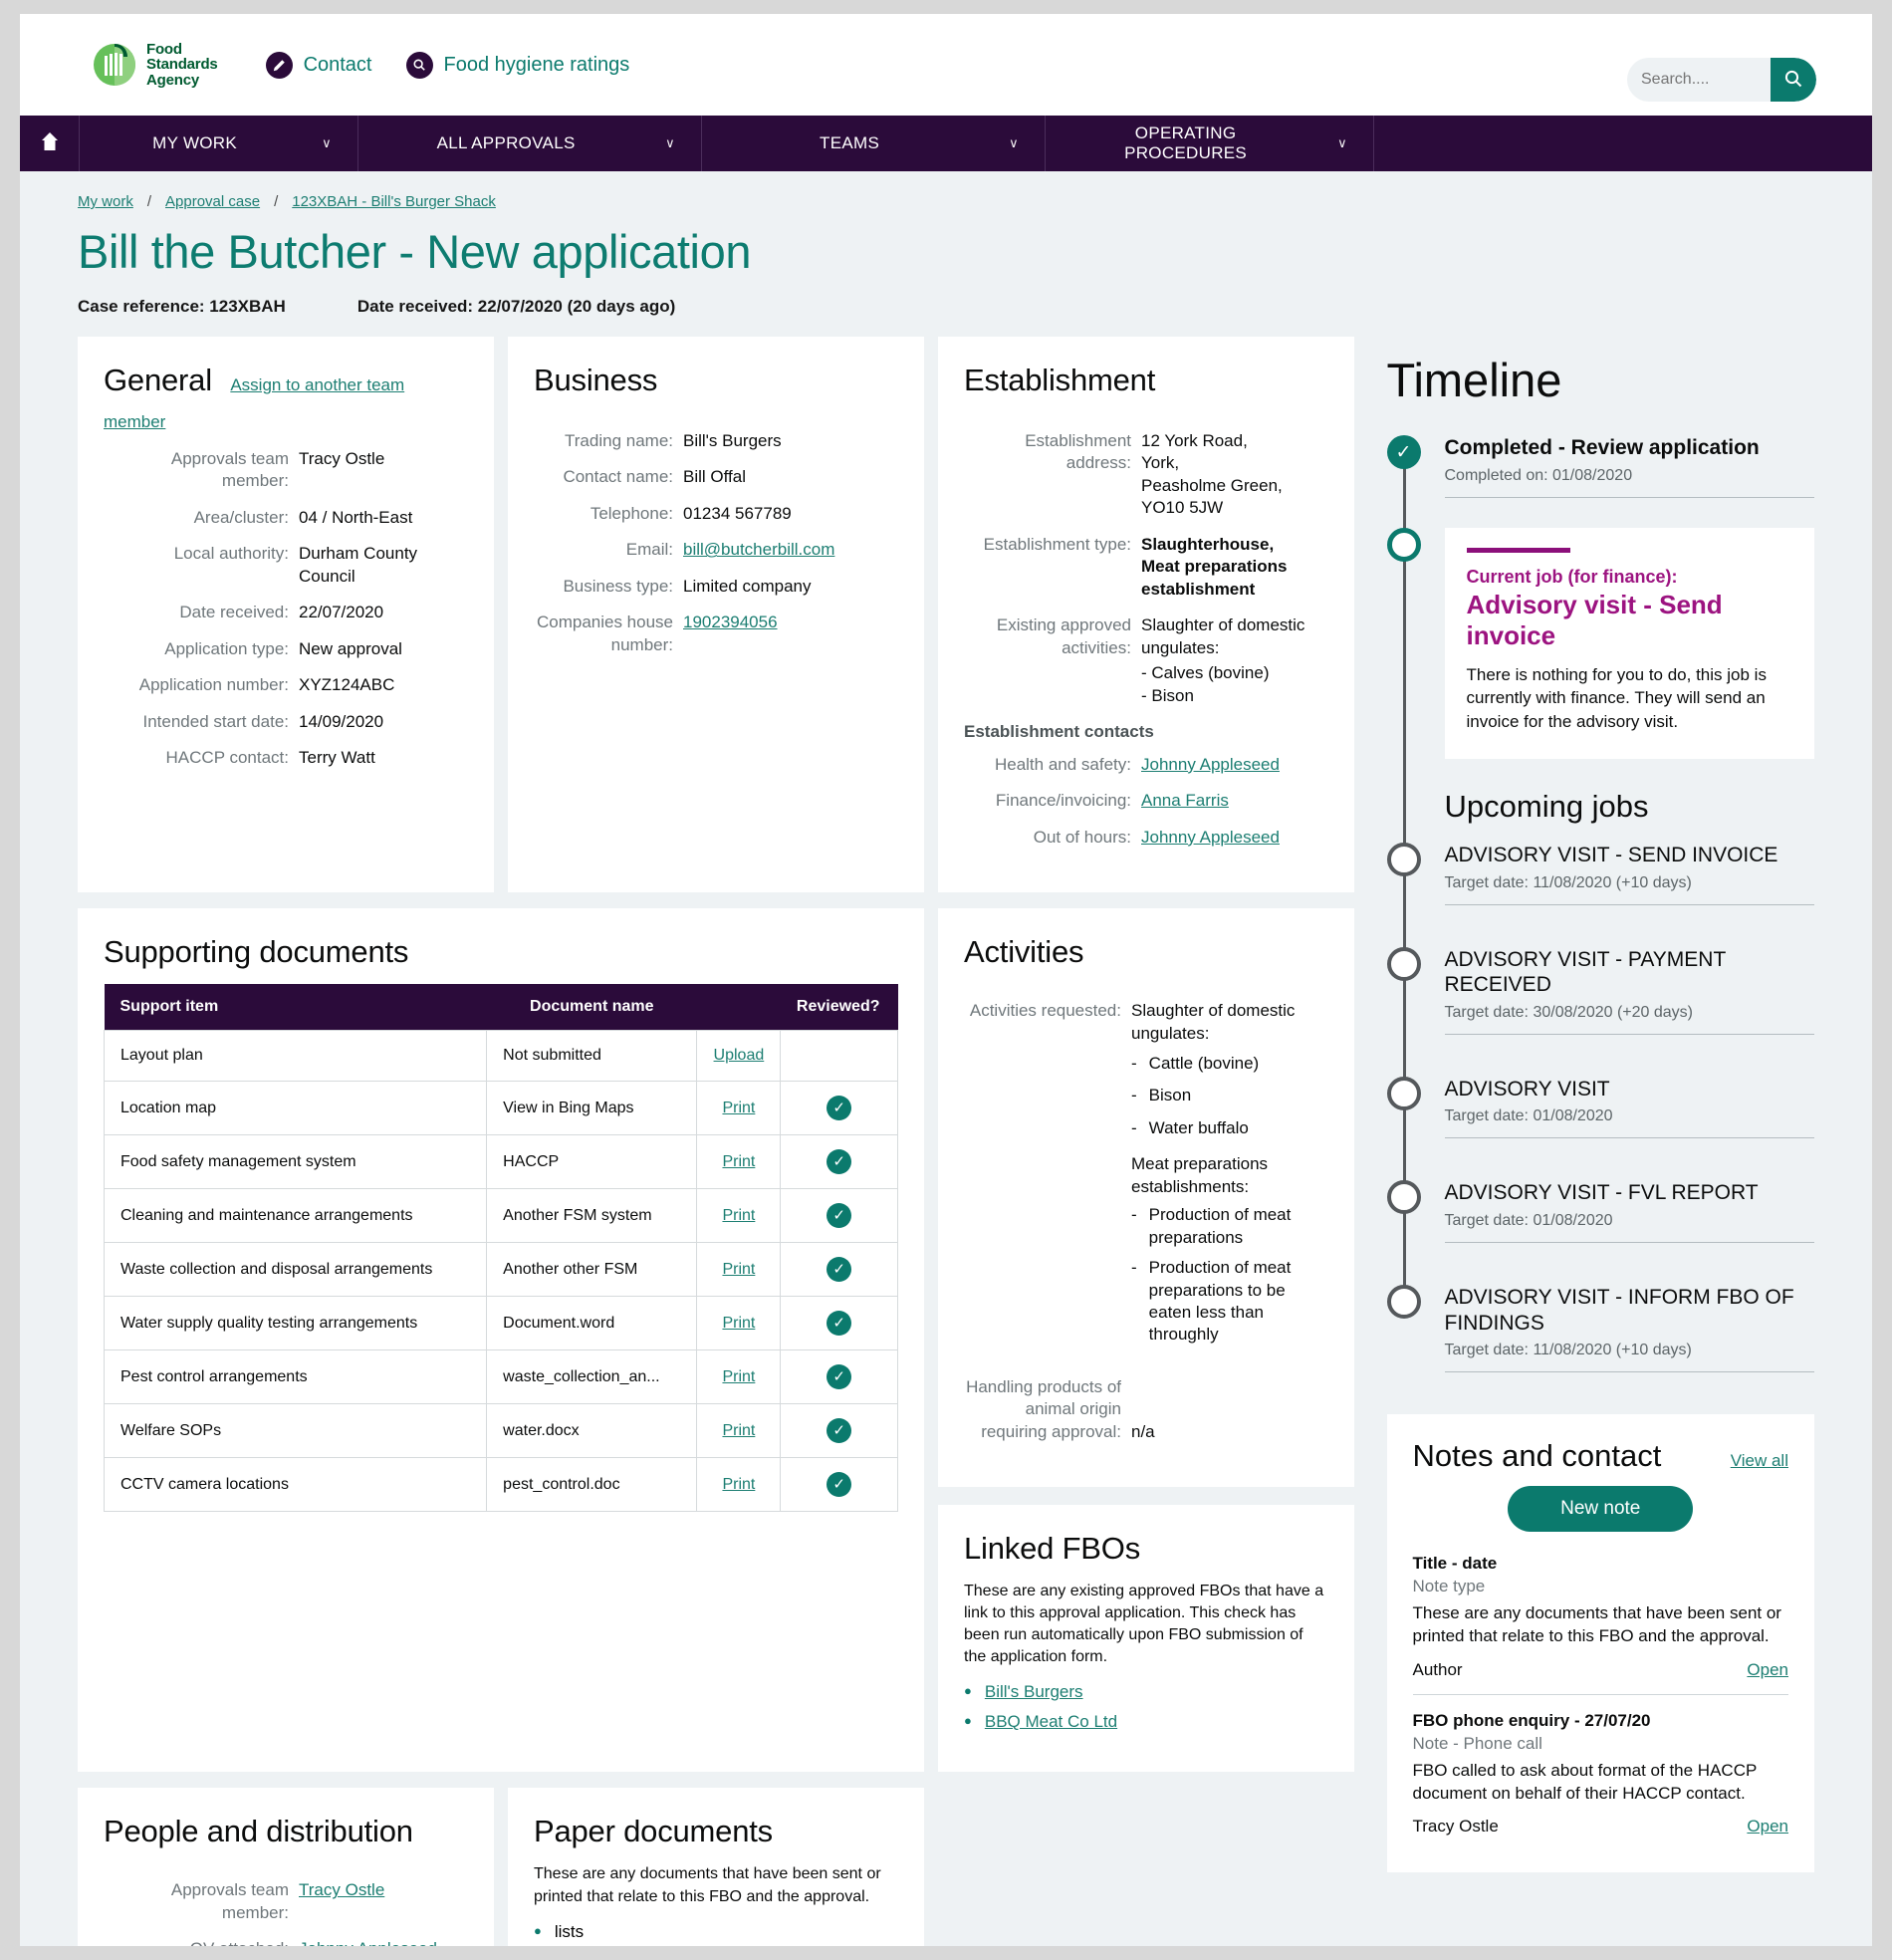 The image size is (1892, 1960). Describe the element at coordinates (592, 1057) in the screenshot. I see `cell-document-name: Not submitted` at that location.